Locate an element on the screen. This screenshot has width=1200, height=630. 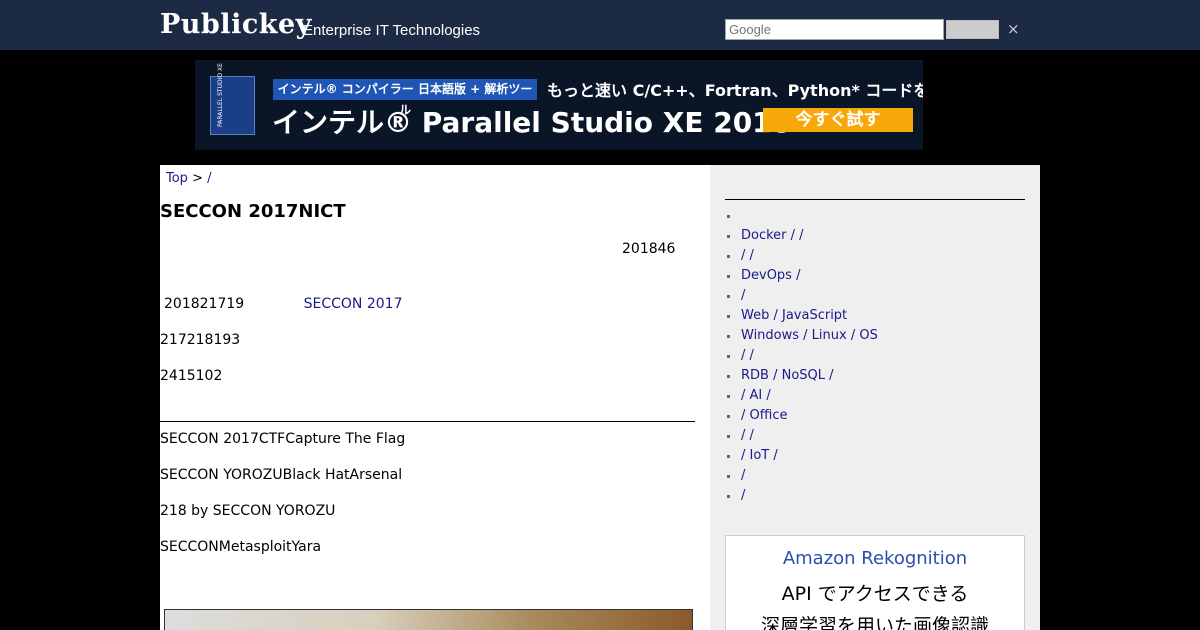
category-item: / IoT / is located at coordinates (801, 456).